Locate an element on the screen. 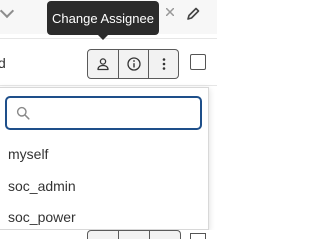 The height and width of the screenshot is (240, 320). tooltip-text: Change Assignee is located at coordinates (103, 18).